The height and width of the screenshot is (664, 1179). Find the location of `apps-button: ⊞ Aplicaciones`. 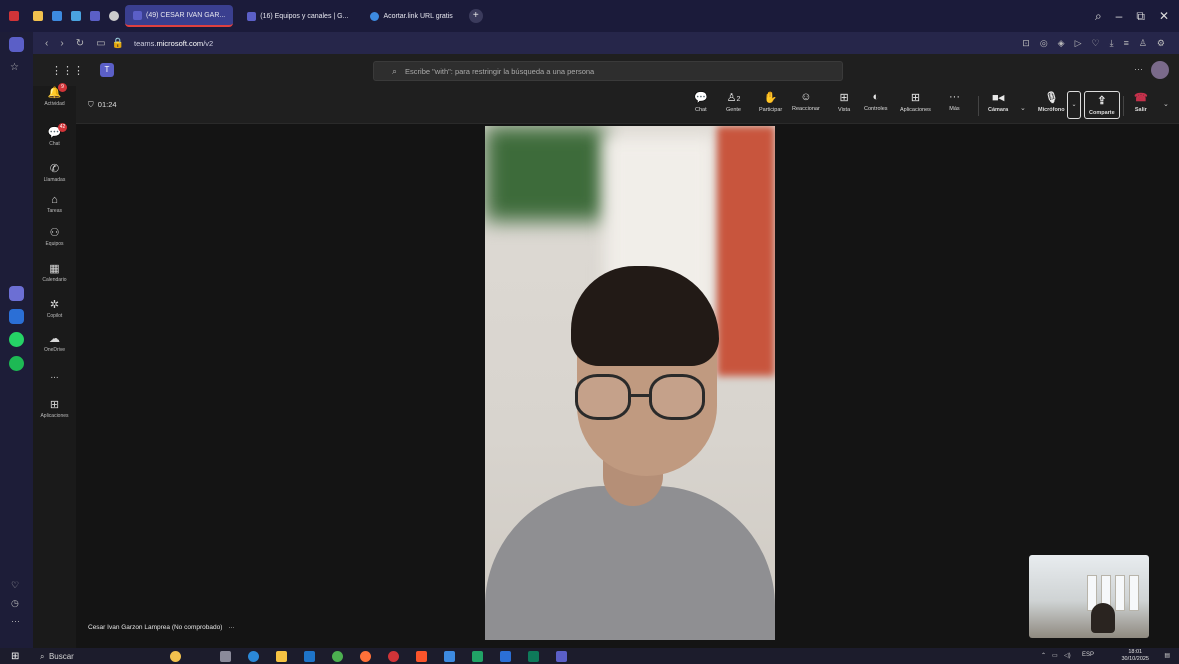

apps-button: ⊞ Aplicaciones is located at coordinates (915, 102).